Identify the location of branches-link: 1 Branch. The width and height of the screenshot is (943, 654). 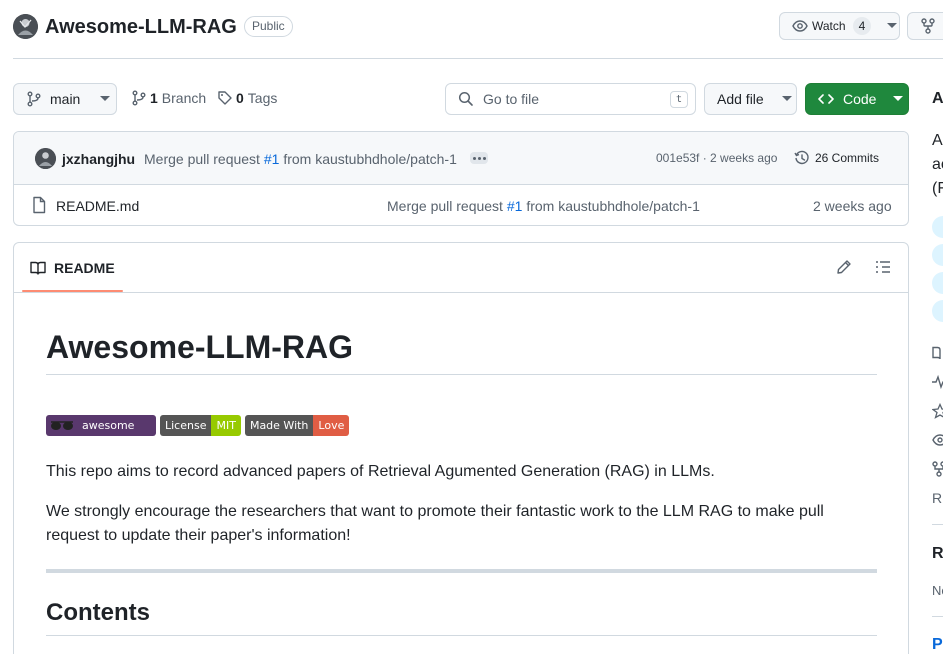
(168, 98).